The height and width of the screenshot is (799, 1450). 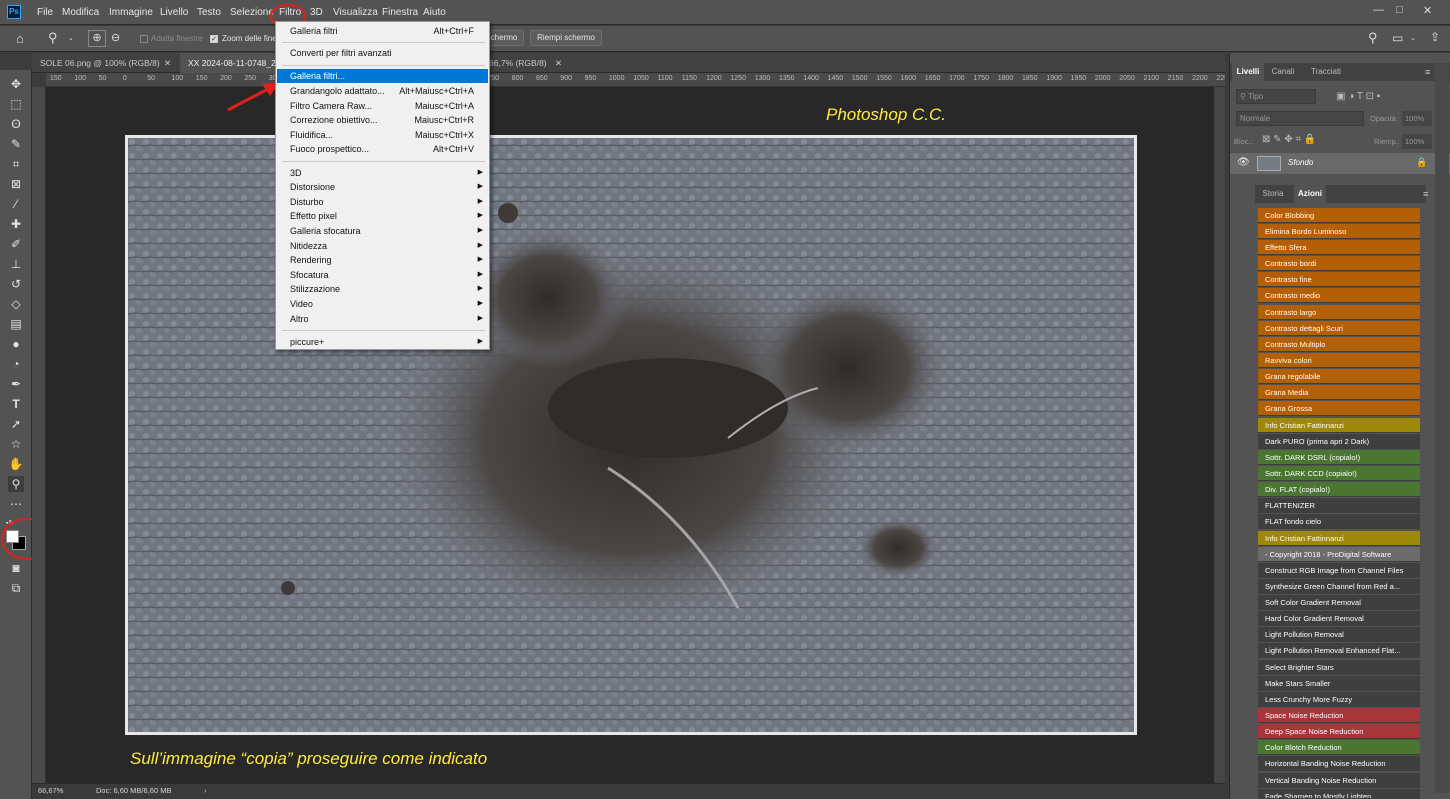 What do you see at coordinates (382, 53) in the screenshot?
I see `menu-item-converti-filtri-avanzati: Converti per filtri avanzati` at bounding box center [382, 53].